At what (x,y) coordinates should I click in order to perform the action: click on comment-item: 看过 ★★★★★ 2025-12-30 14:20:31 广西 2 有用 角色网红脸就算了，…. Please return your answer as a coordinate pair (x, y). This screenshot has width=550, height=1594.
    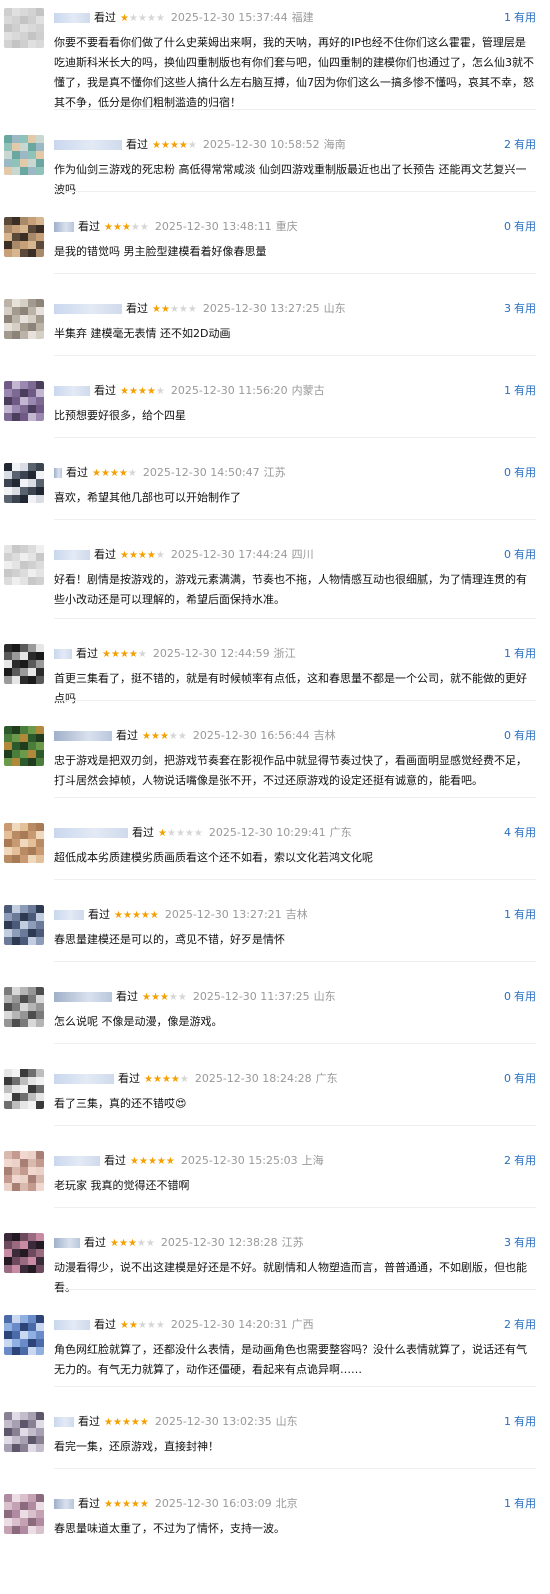
    Looking at the image, I should click on (275, 1363).